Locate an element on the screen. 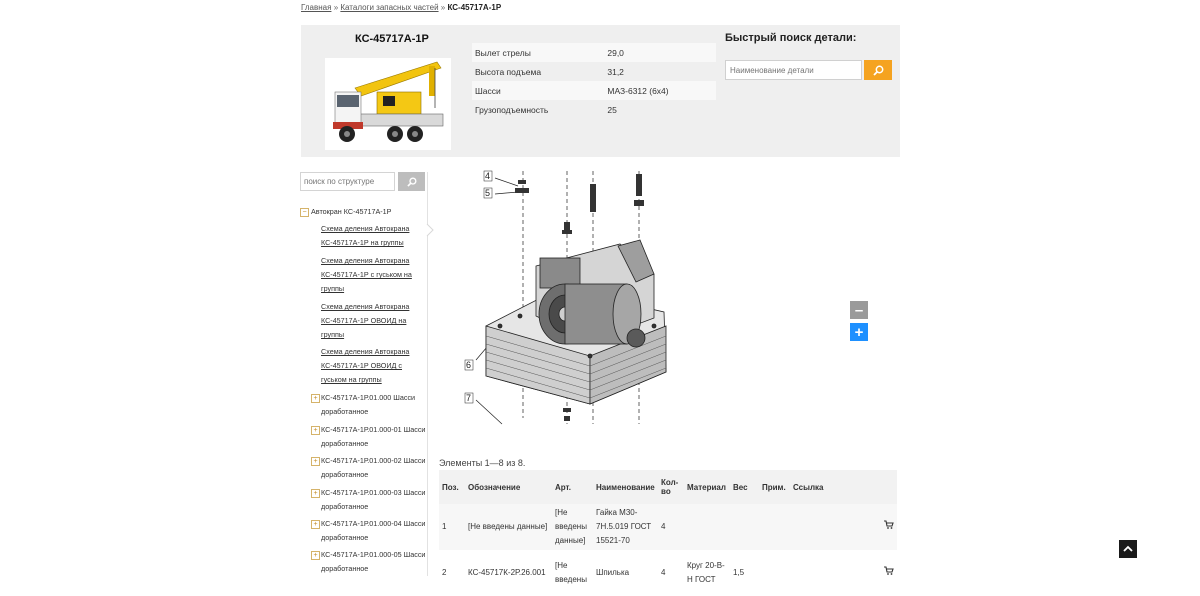 The image size is (1200, 596). spec-value: 29,0 is located at coordinates (661, 52).